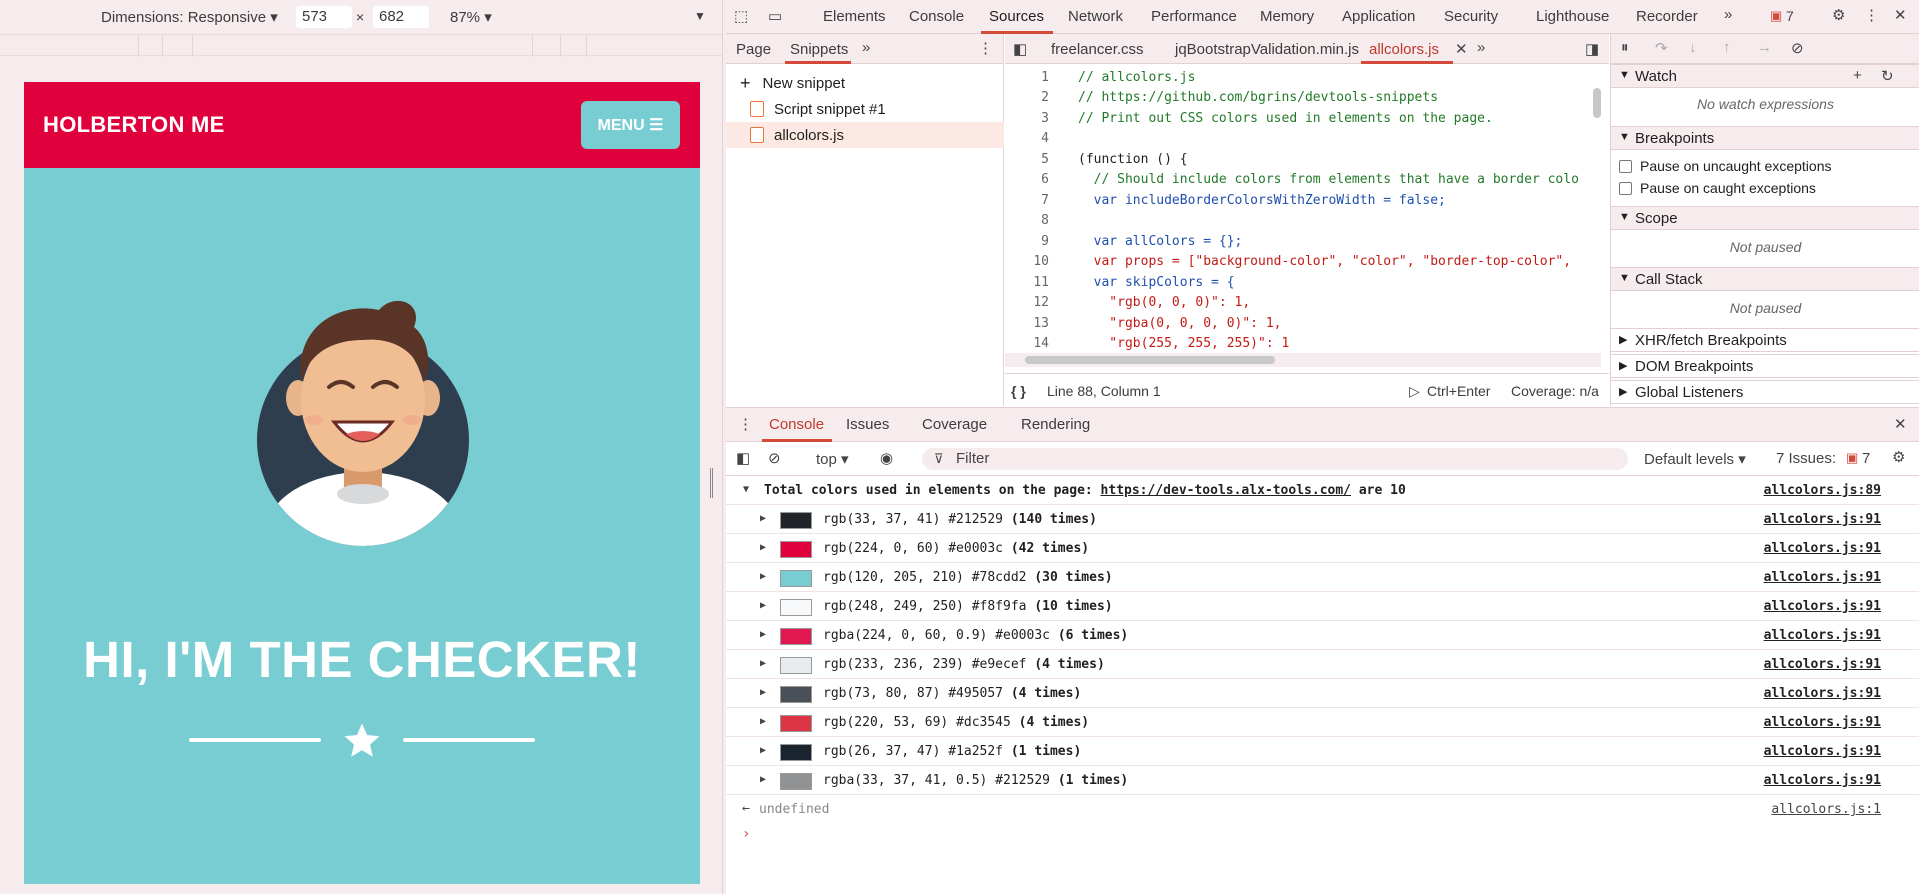  What do you see at coordinates (1797, 48) in the screenshot?
I see `deactivate-breakpoints-icon: ⊘` at bounding box center [1797, 48].